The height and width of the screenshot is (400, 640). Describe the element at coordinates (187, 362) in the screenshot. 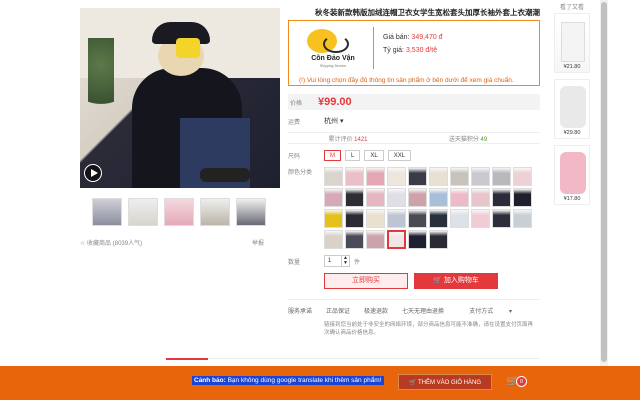

I see `active-tab` at that location.